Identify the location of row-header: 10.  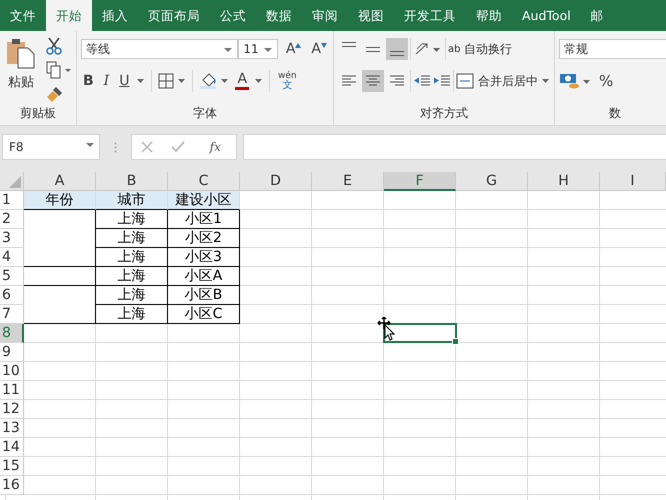
(12, 371).